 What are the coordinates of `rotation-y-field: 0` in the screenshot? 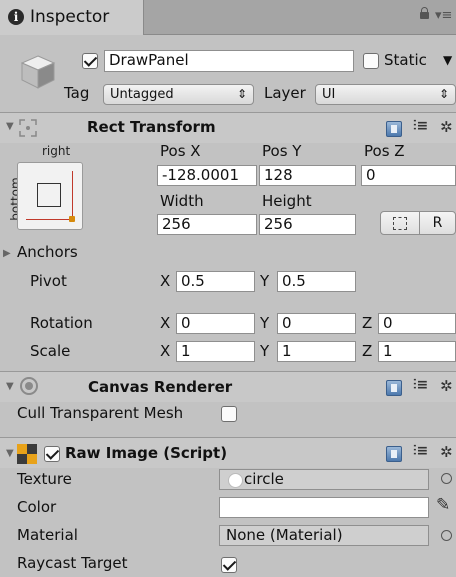 It's located at (316, 323).